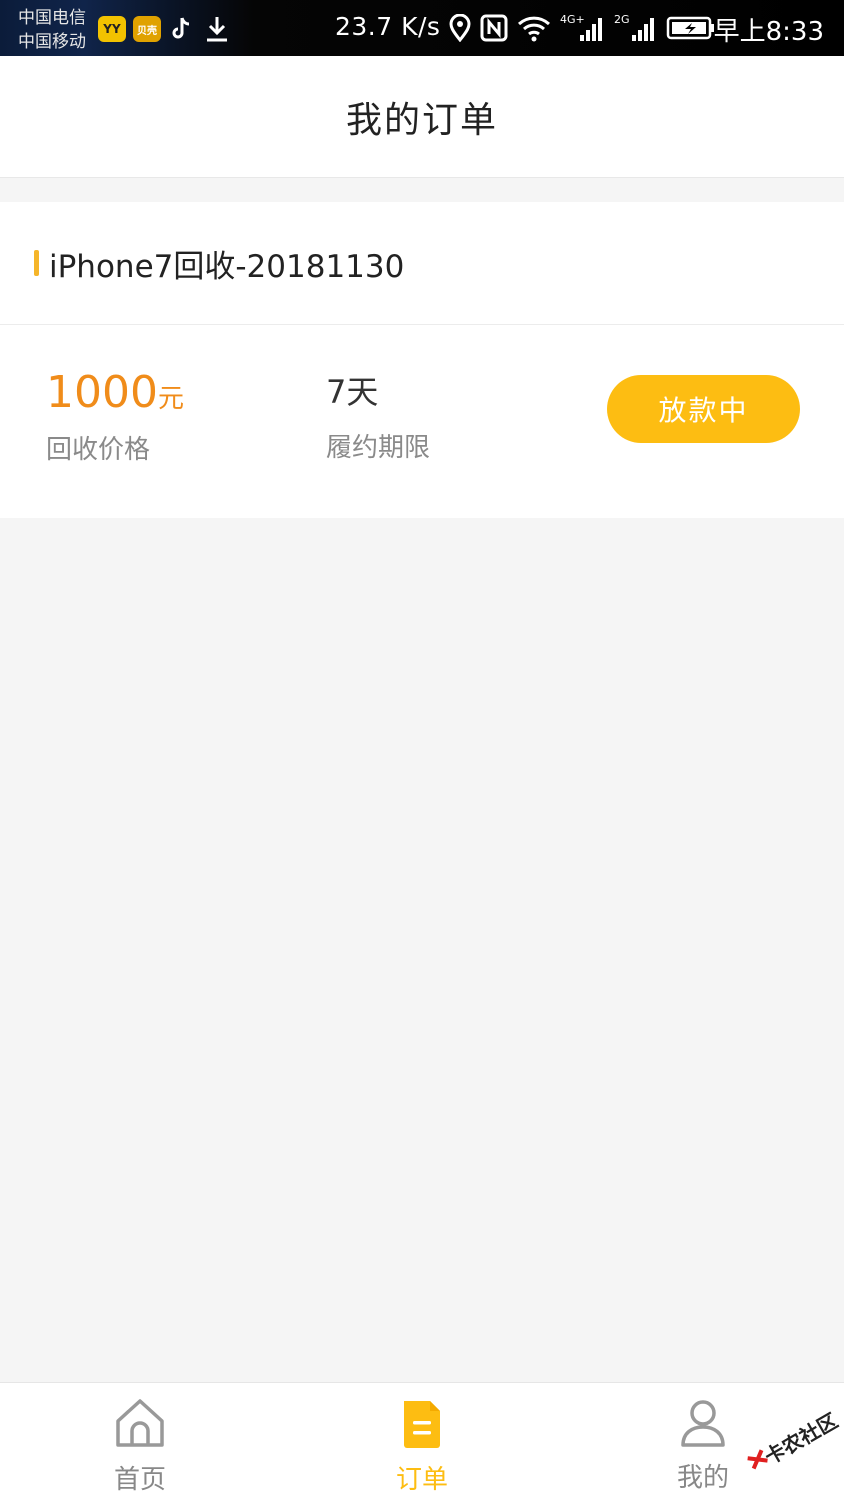 This screenshot has height=1500, width=844. What do you see at coordinates (622, 19) in the screenshot?
I see `svg-text: 2G` at bounding box center [622, 19].